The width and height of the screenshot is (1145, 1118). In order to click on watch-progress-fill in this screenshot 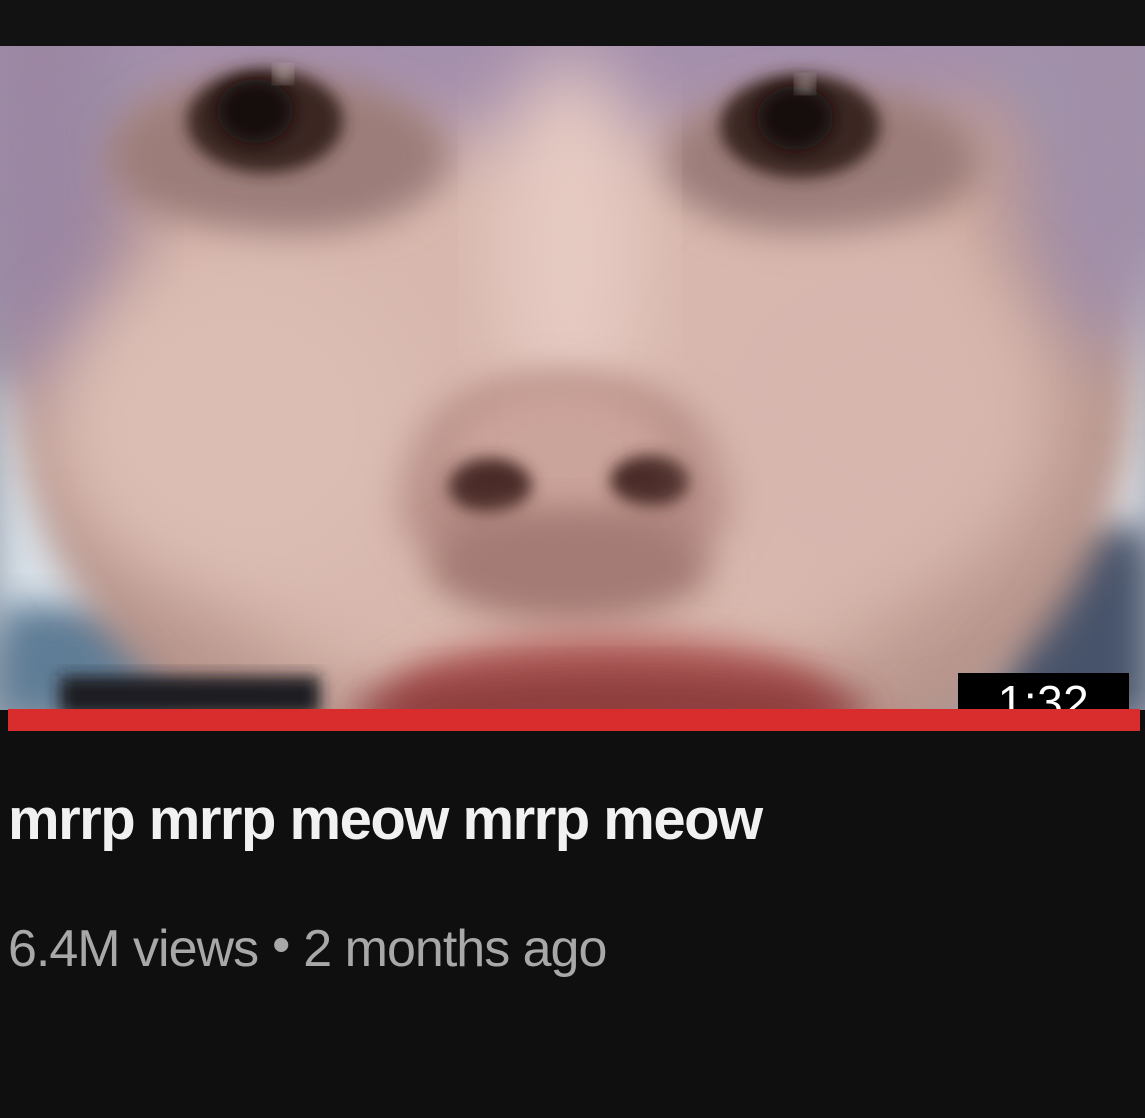, I will do `click(574, 720)`.